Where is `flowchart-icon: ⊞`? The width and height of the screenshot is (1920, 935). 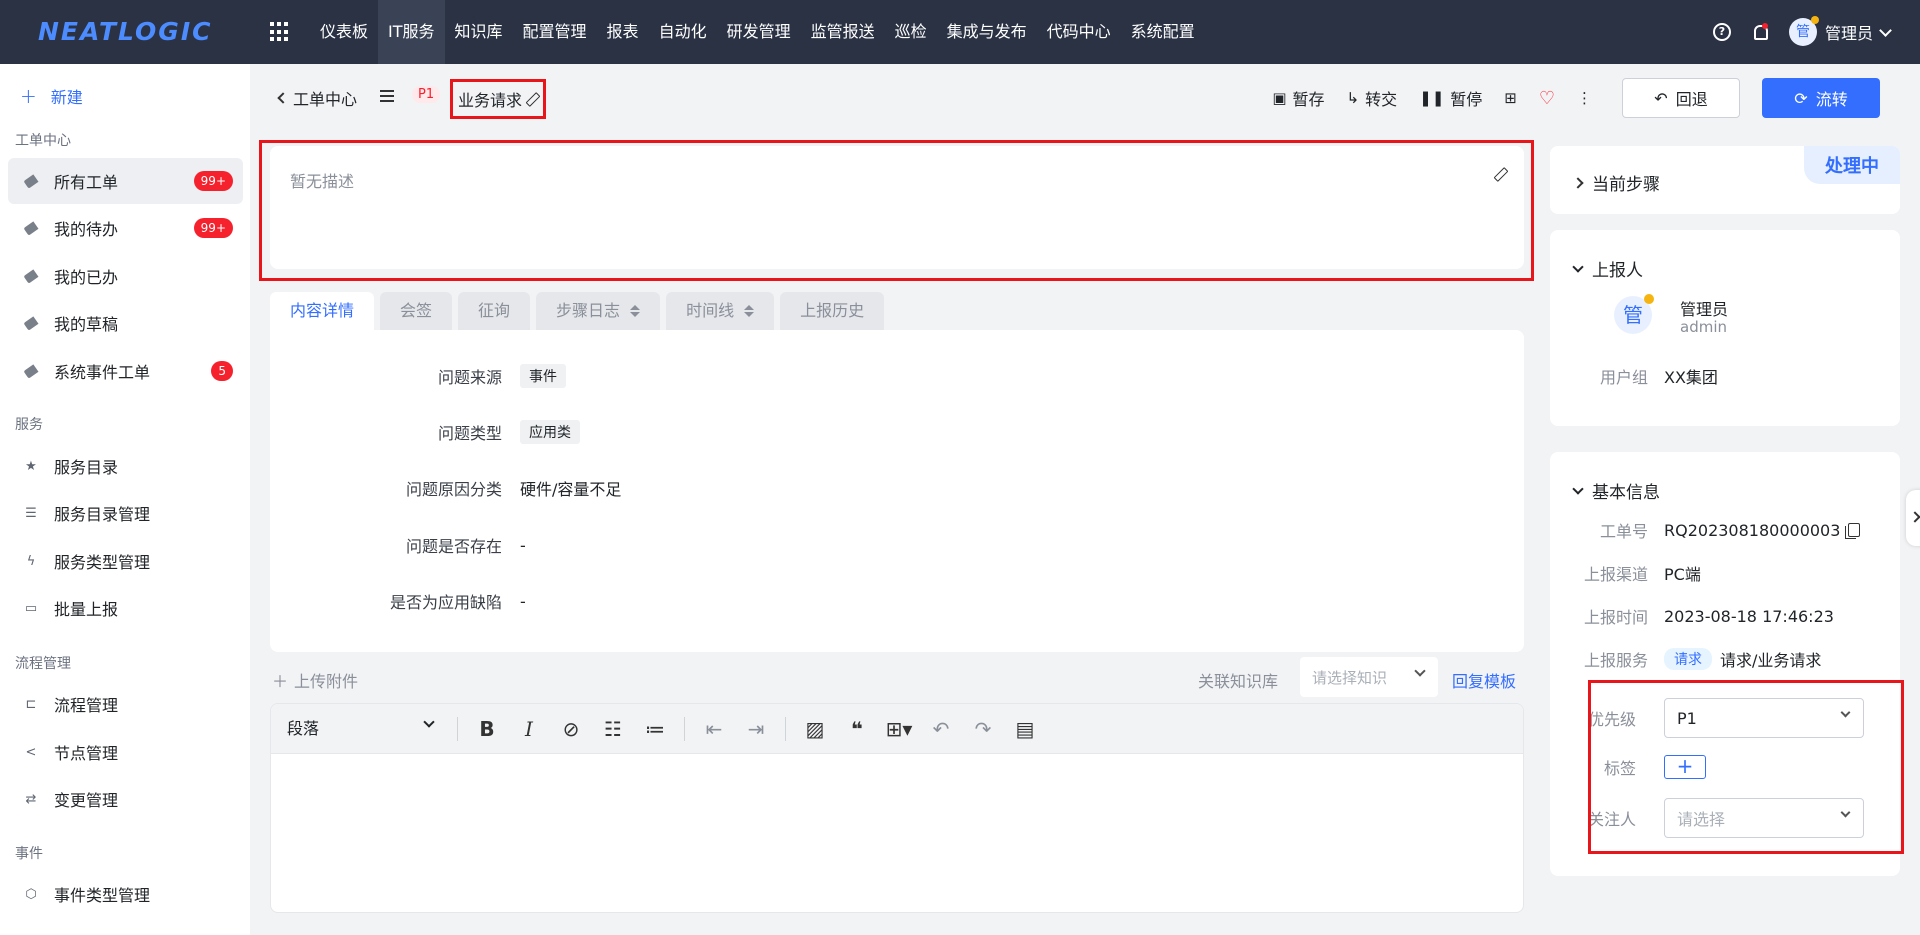
flowchart-icon: ⊞ is located at coordinates (1510, 98).